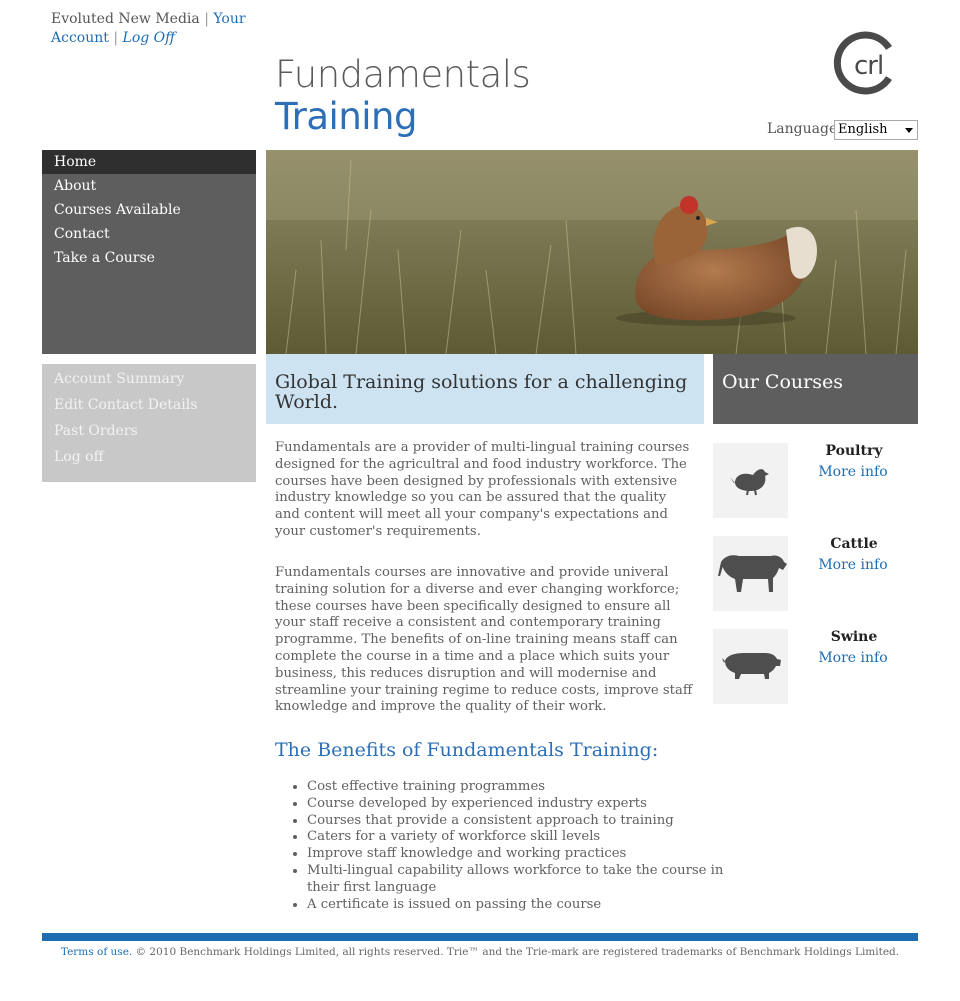 The width and height of the screenshot is (960, 1001). Describe the element at coordinates (868, 66) in the screenshot. I see `logo-text: crl` at that location.